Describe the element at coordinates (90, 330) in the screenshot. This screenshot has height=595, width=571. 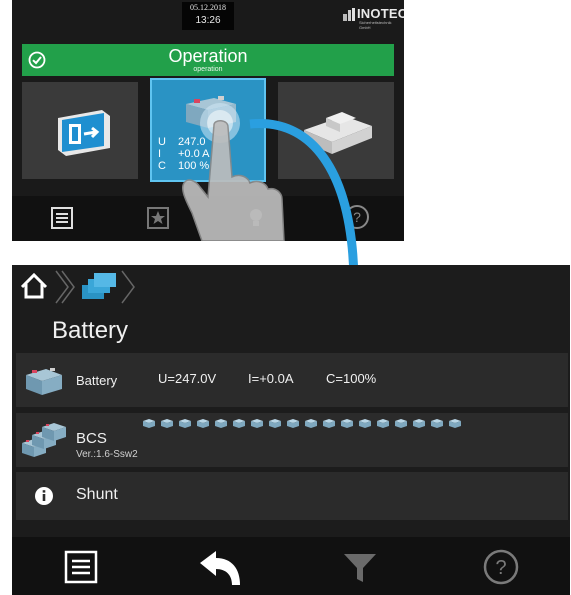
I see `page-title: Battery` at that location.